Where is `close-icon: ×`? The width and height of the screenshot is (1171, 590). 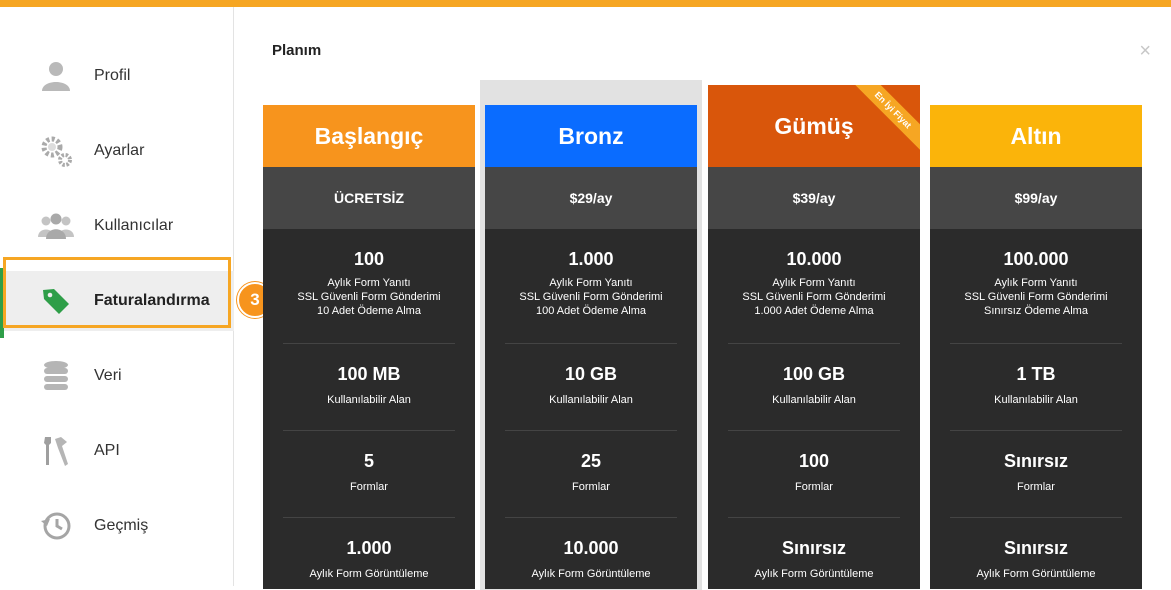 close-icon: × is located at coordinates (1145, 51).